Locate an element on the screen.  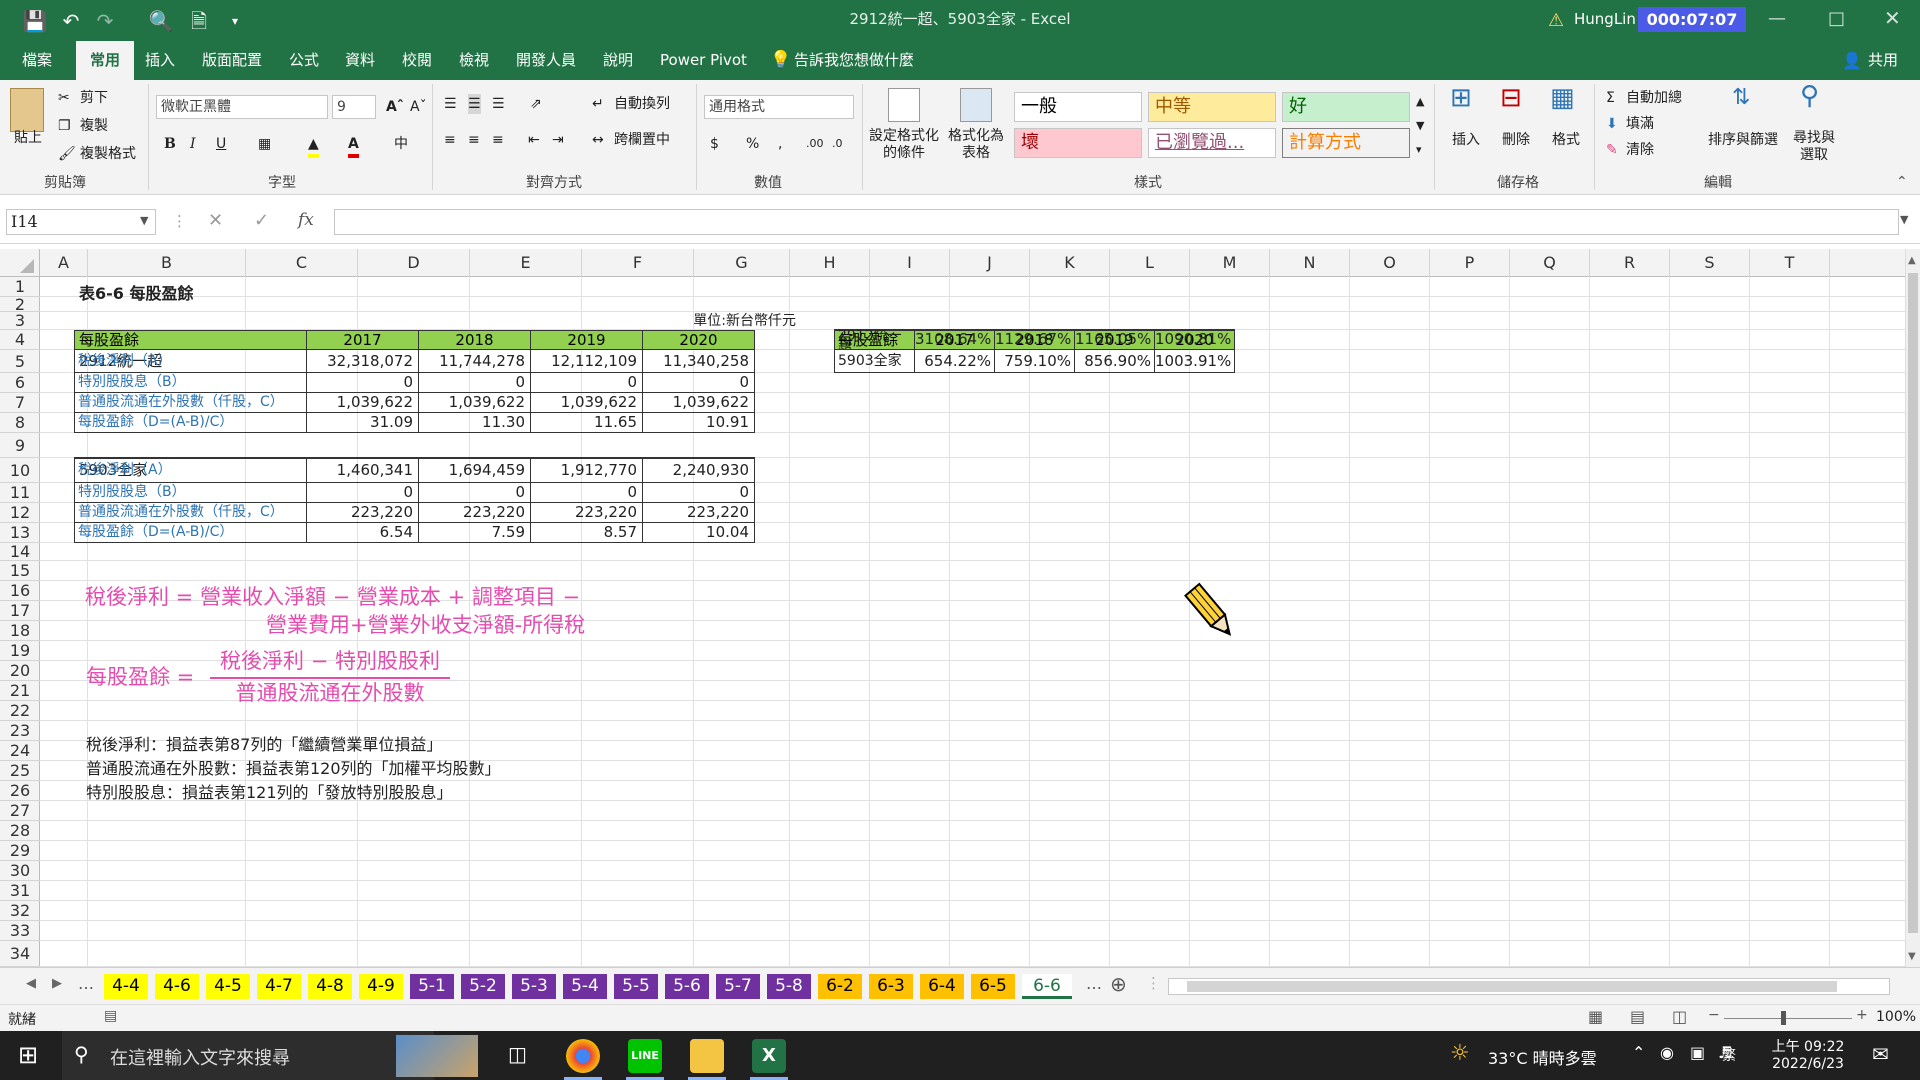
insert-function-button: fx is located at coordinates (306, 220).